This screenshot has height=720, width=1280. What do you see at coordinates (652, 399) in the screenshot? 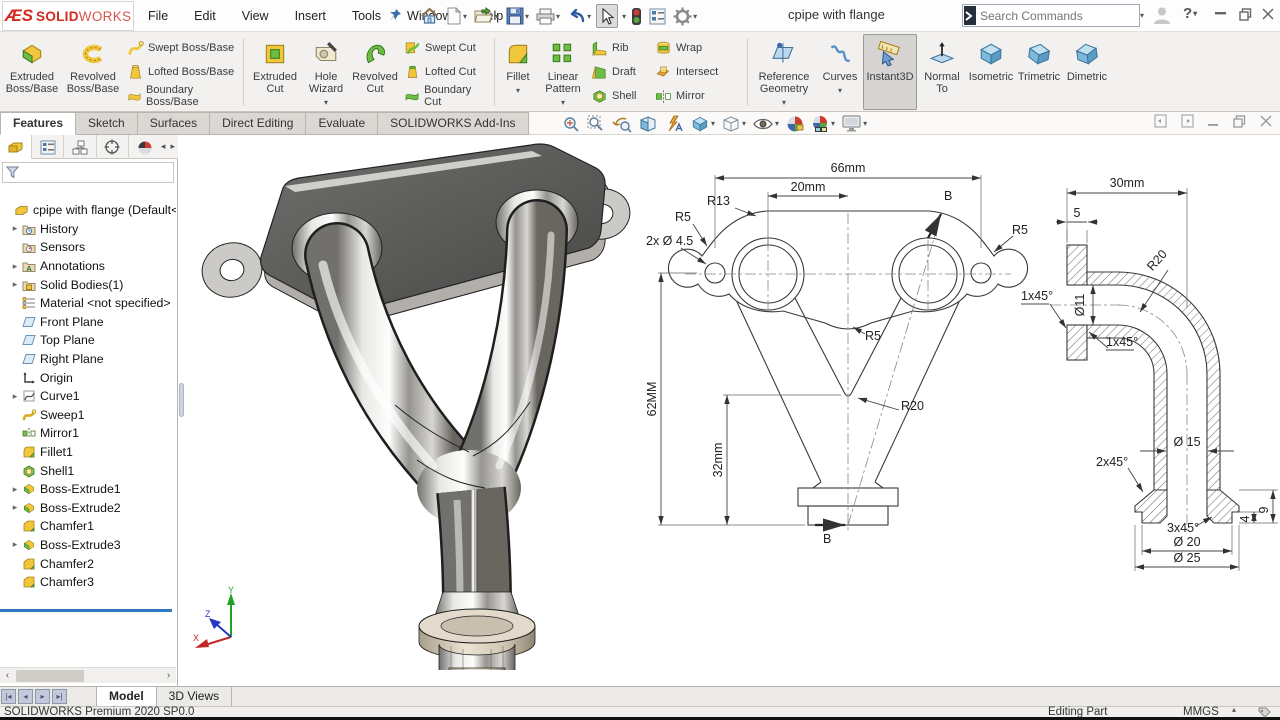
I see `dim-62mm: 62MM` at bounding box center [652, 399].